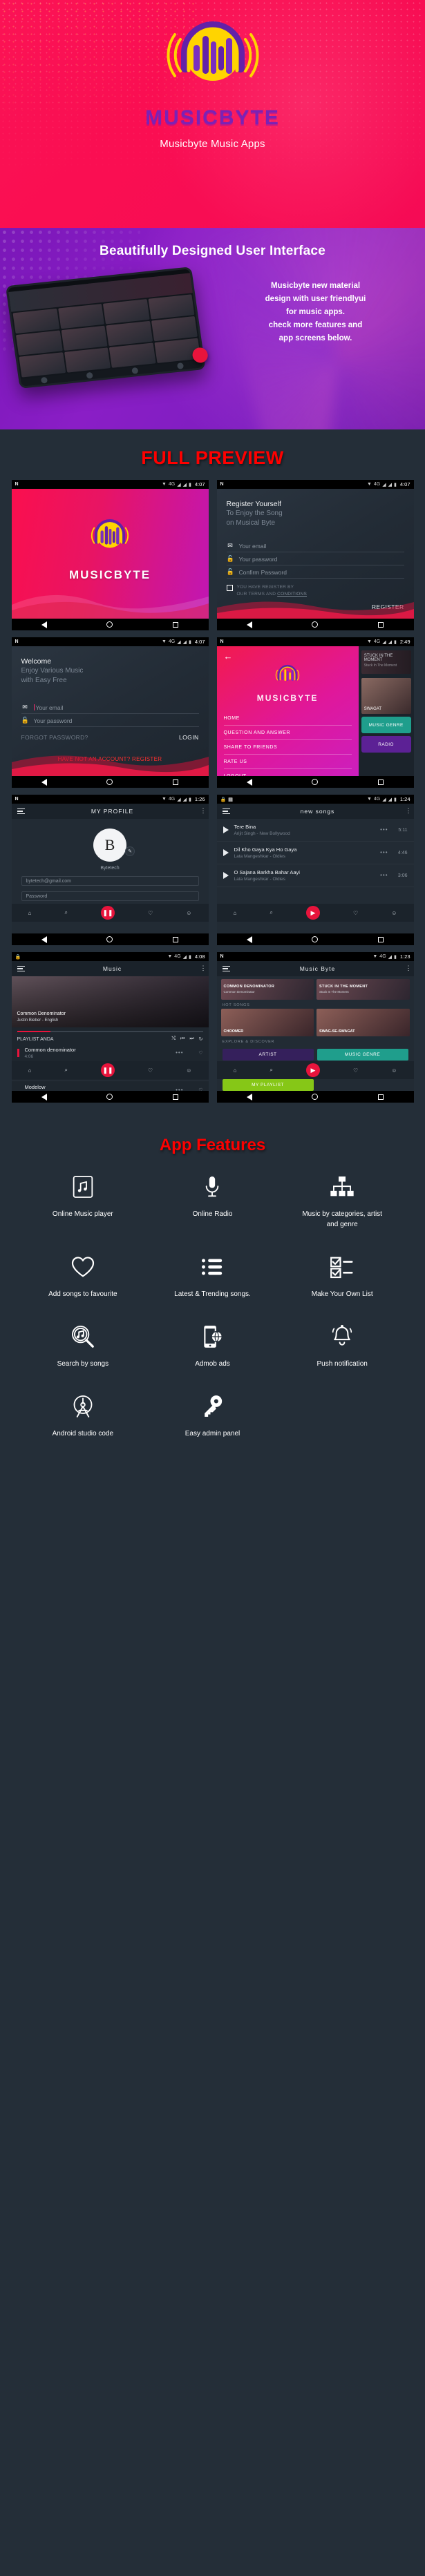 The height and width of the screenshot is (2576, 425). I want to click on shuffle-icon: ⤭, so click(173, 1039).